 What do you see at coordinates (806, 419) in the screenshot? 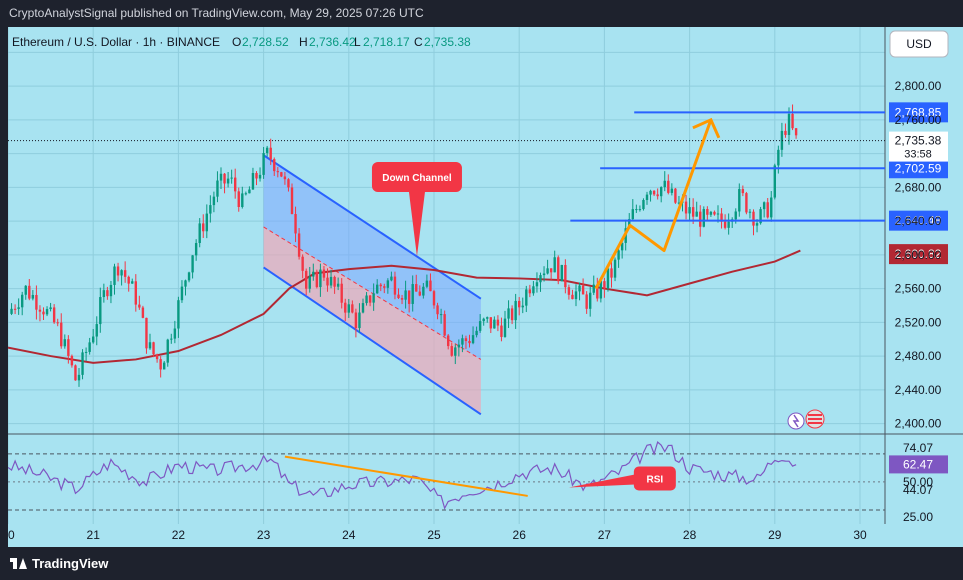
I see `event-icons` at bounding box center [806, 419].